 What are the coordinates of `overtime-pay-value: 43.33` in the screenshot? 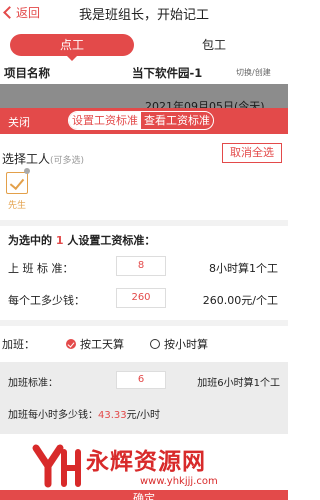 It's located at (112, 415).